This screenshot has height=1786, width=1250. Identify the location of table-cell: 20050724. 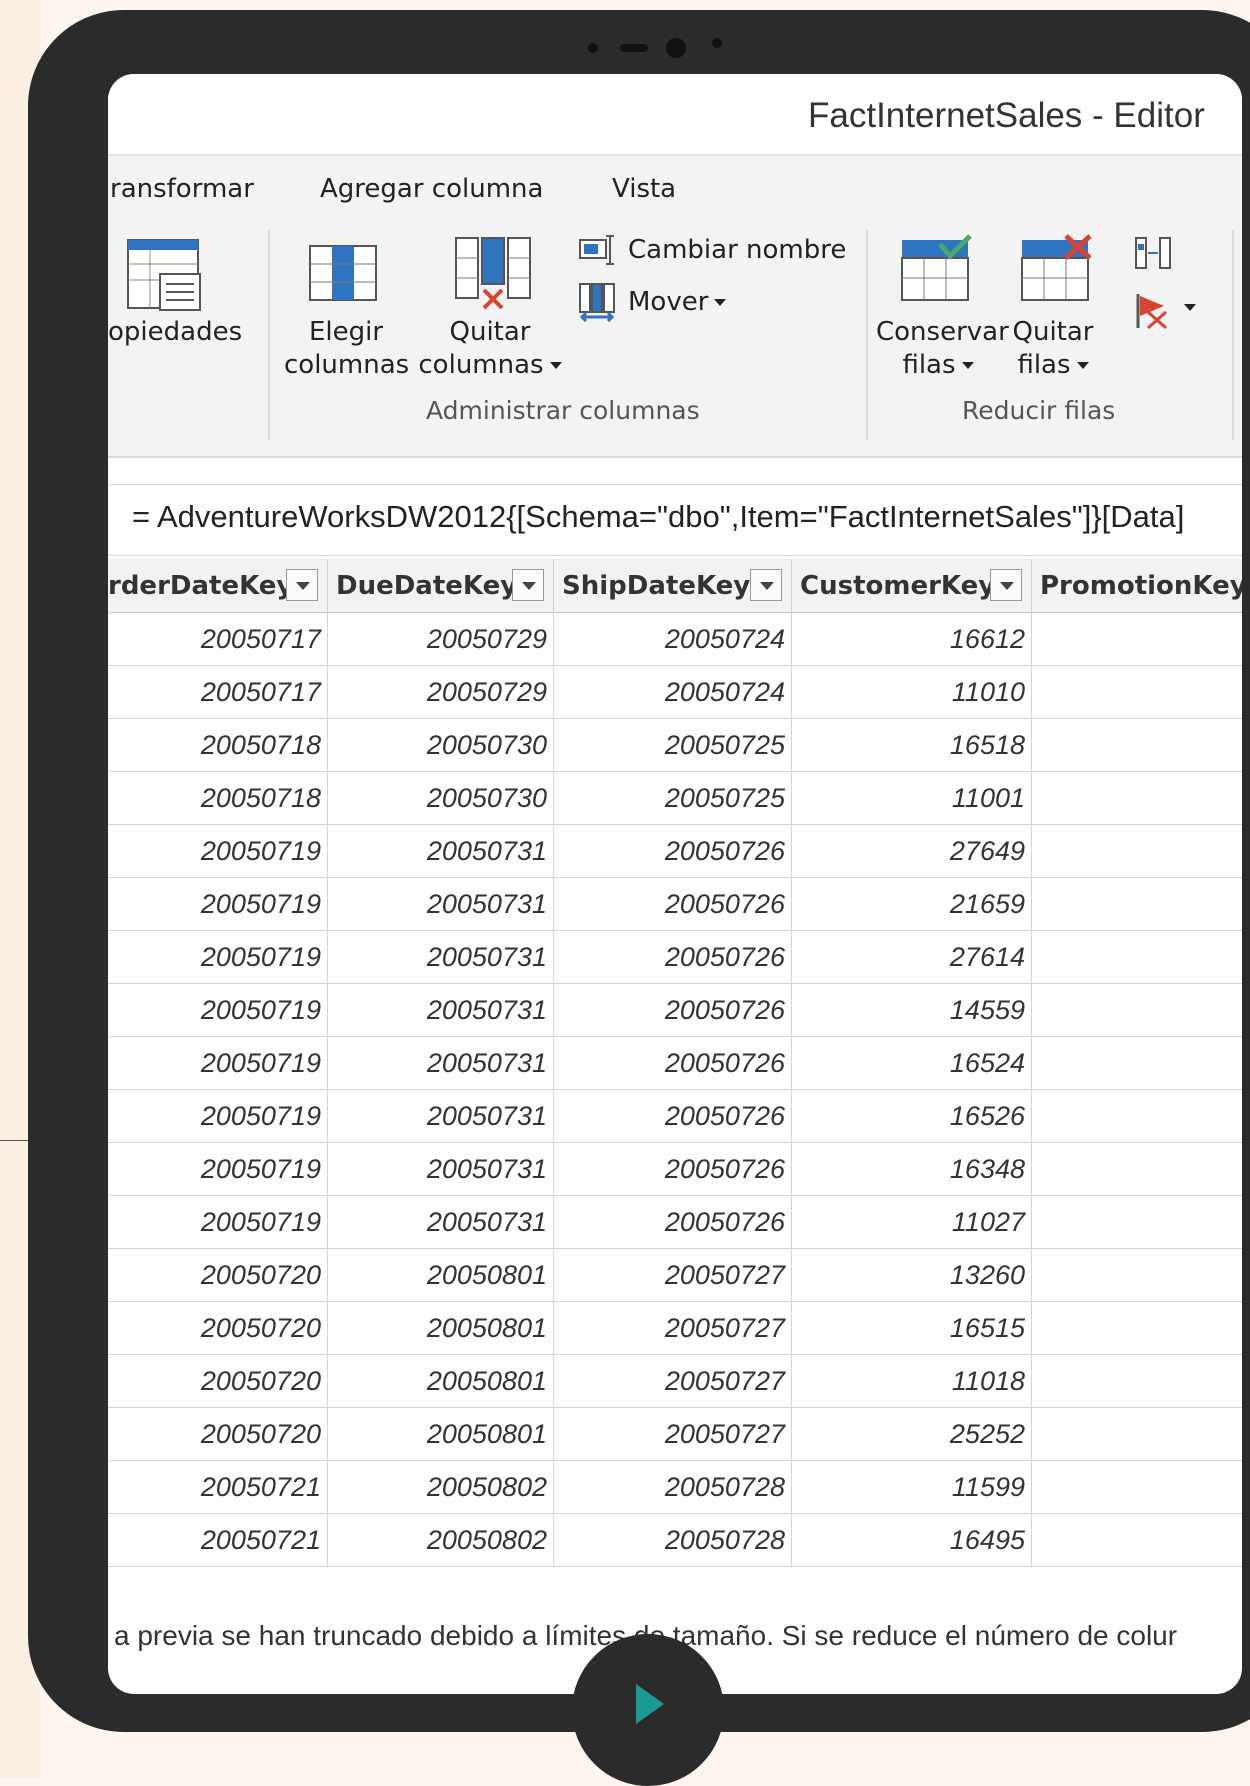
(673, 639).